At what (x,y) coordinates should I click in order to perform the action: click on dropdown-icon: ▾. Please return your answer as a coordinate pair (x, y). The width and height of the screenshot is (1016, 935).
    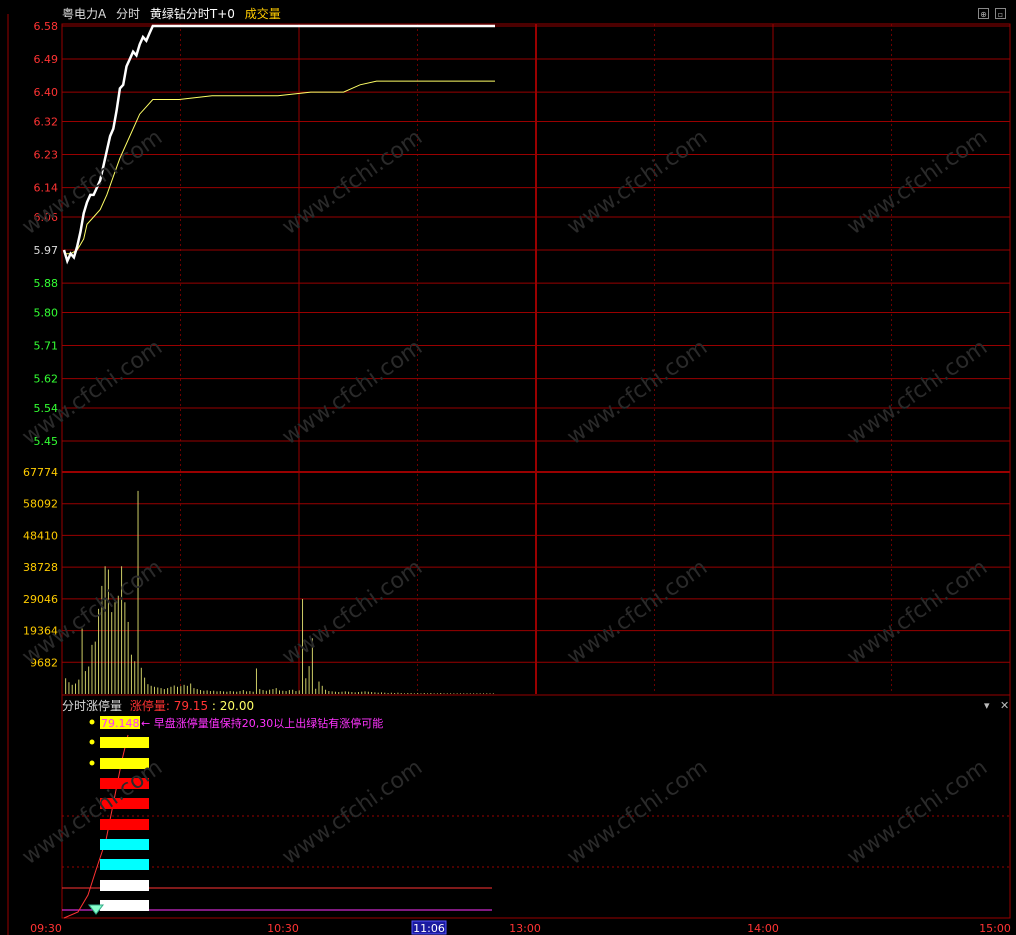
    Looking at the image, I should click on (987, 705).